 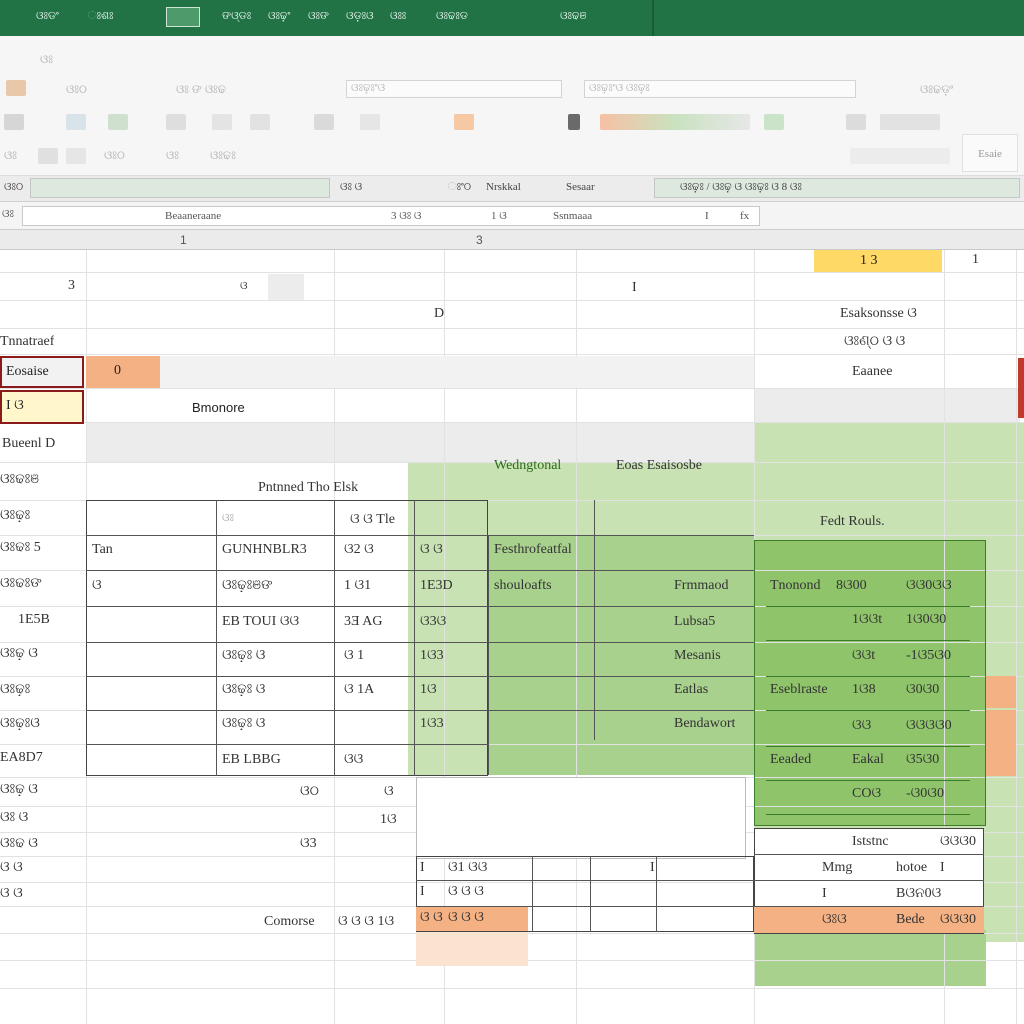 What do you see at coordinates (370, 122) in the screenshot?
I see `align-icon` at bounding box center [370, 122].